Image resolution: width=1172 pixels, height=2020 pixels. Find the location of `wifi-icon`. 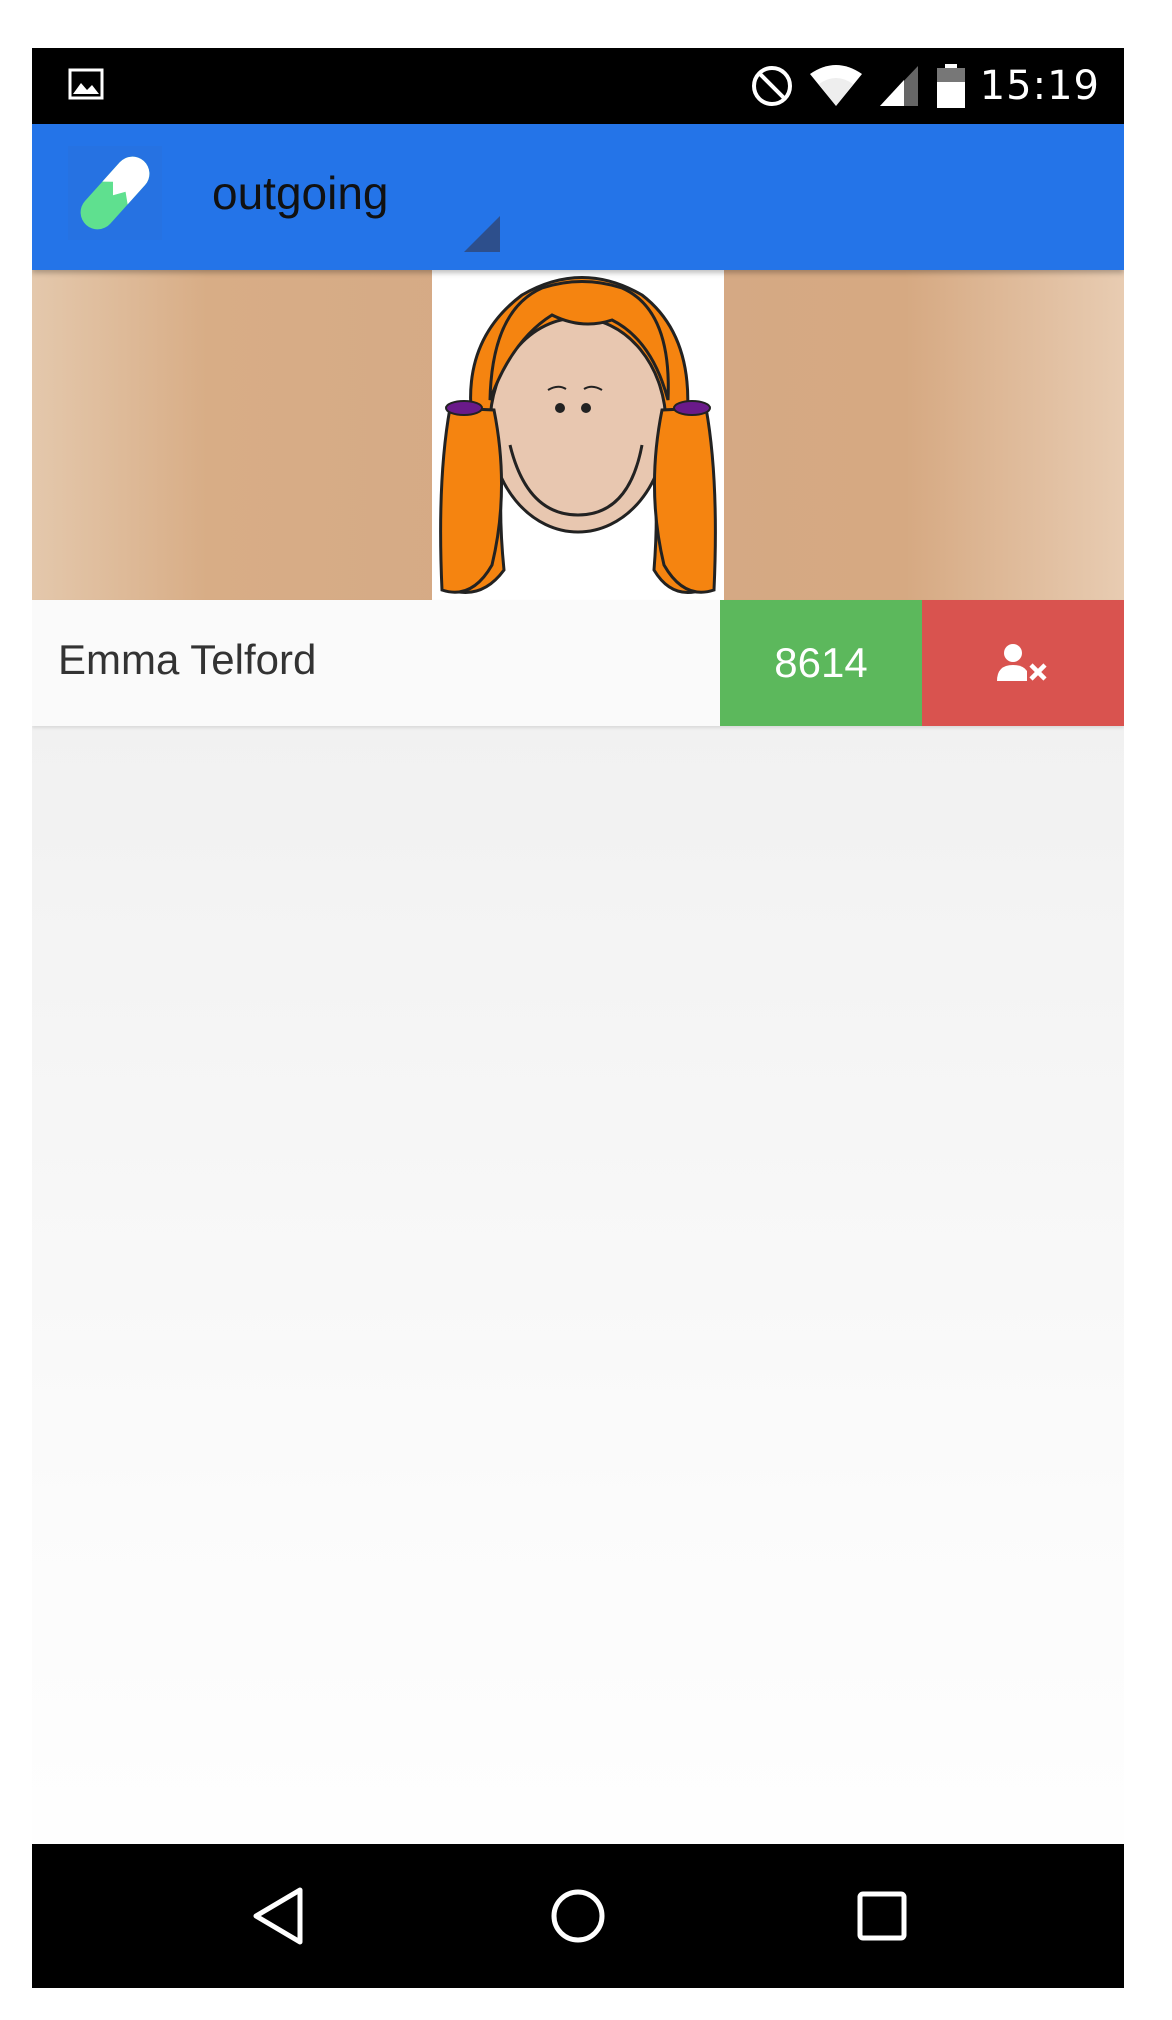

wifi-icon is located at coordinates (835, 85).